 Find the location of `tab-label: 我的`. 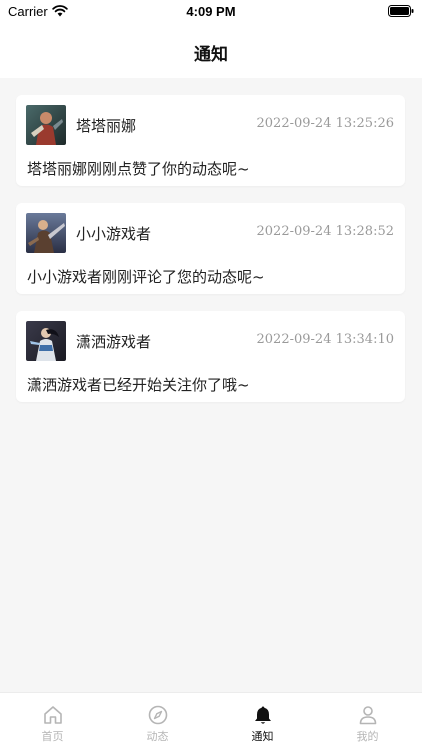

tab-label: 我的 is located at coordinates (367, 736).